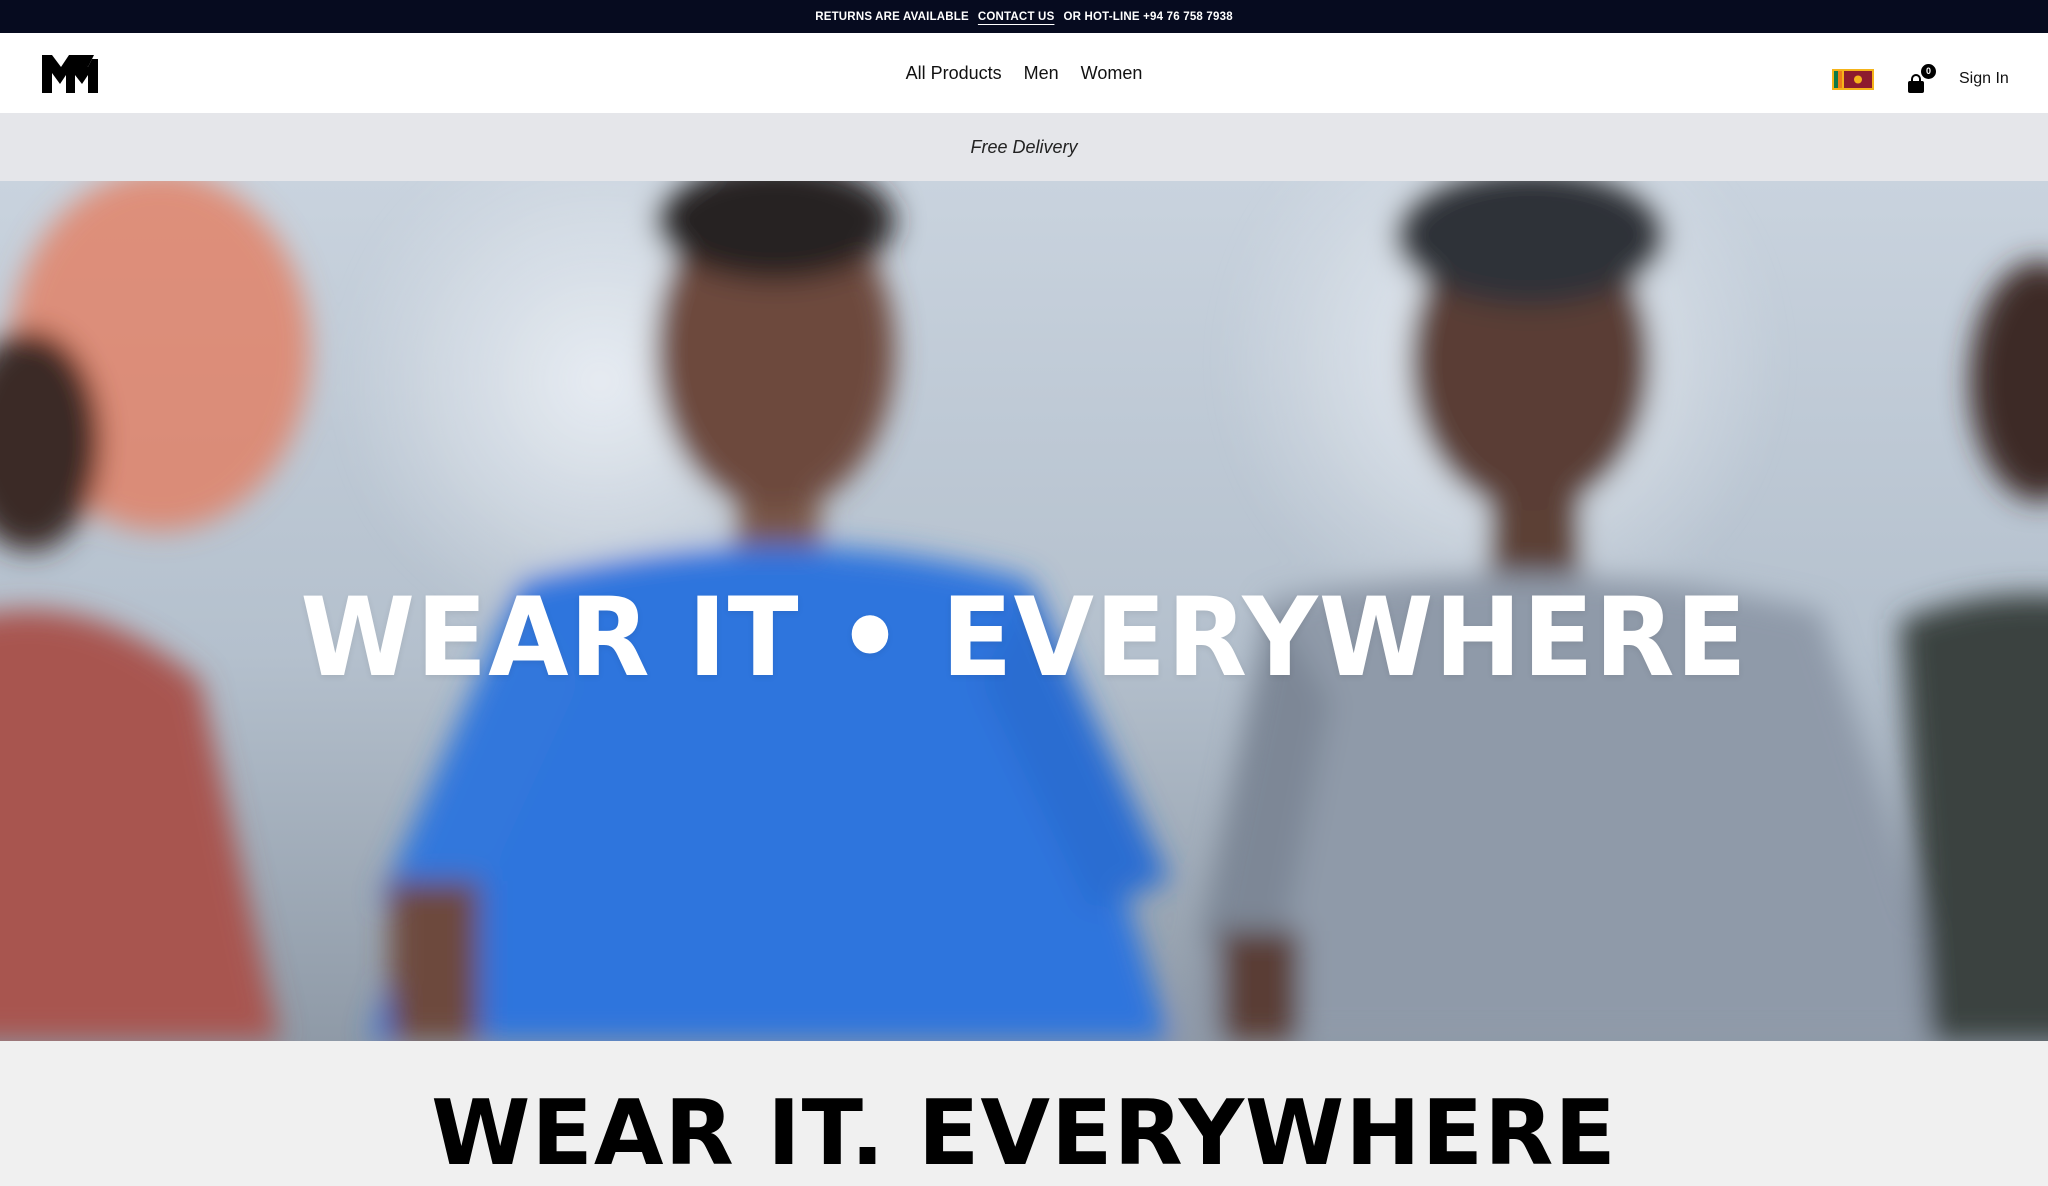  I want to click on cart-count-badge: 0, so click(1928, 71).